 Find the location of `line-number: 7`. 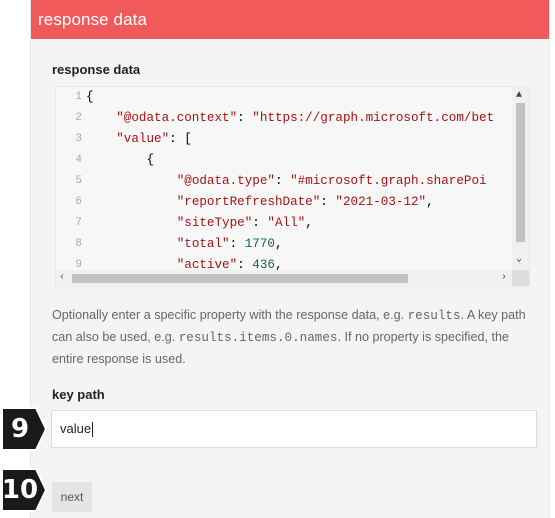

line-number: 7 is located at coordinates (78, 223).